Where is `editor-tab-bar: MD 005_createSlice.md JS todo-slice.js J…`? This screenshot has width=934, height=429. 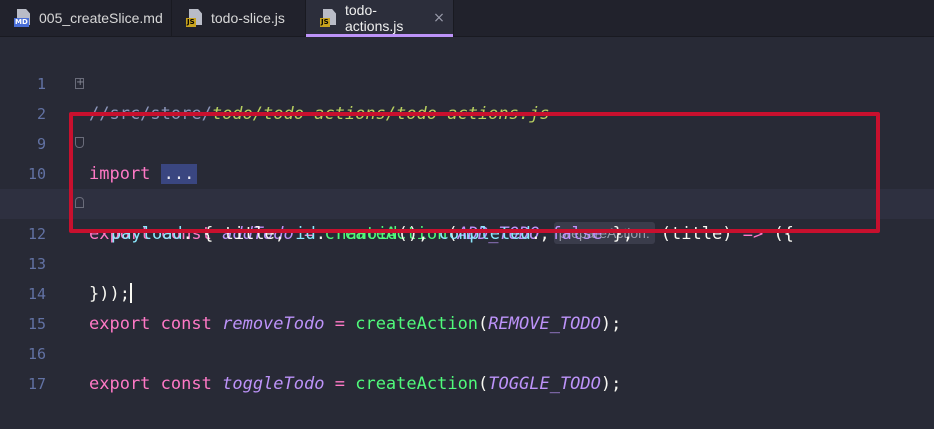 editor-tab-bar: MD 005_createSlice.md JS todo-slice.js J… is located at coordinates (467, 18).